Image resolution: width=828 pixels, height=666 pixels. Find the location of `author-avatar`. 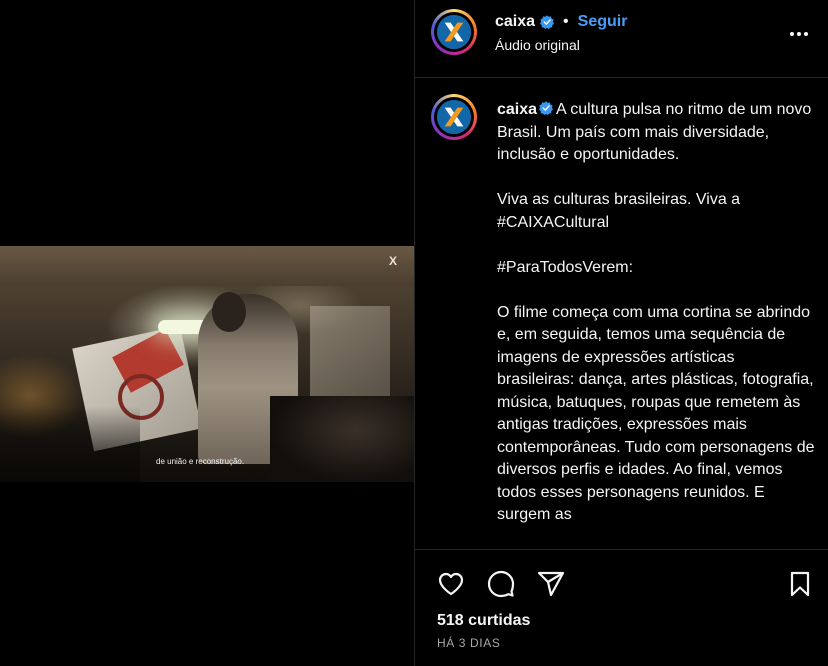

author-avatar is located at coordinates (454, 32).